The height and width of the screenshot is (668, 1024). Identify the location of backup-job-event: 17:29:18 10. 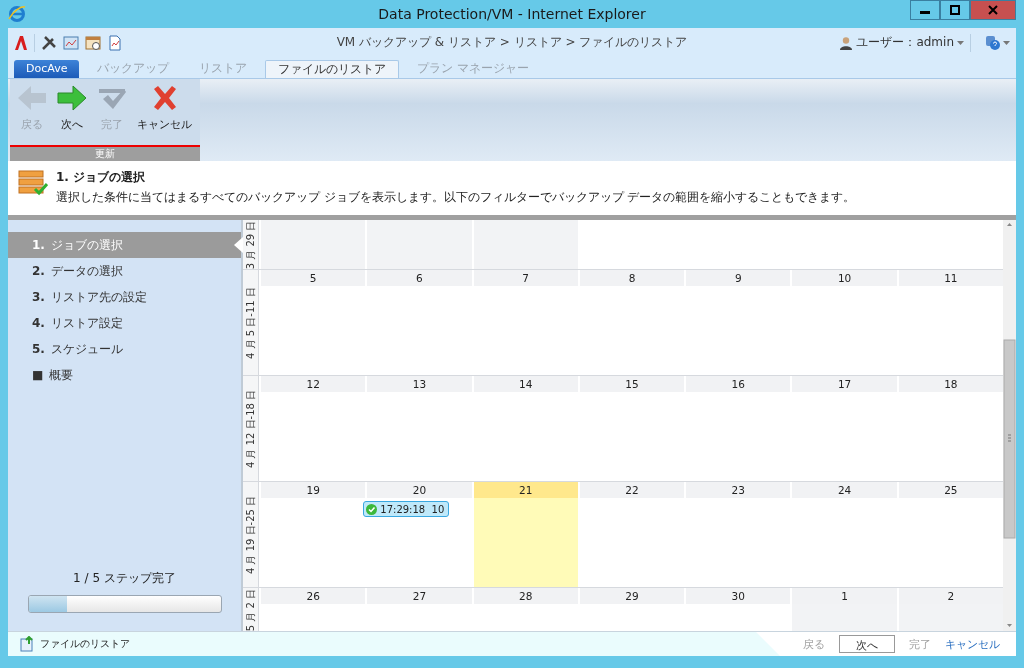
(406, 509).